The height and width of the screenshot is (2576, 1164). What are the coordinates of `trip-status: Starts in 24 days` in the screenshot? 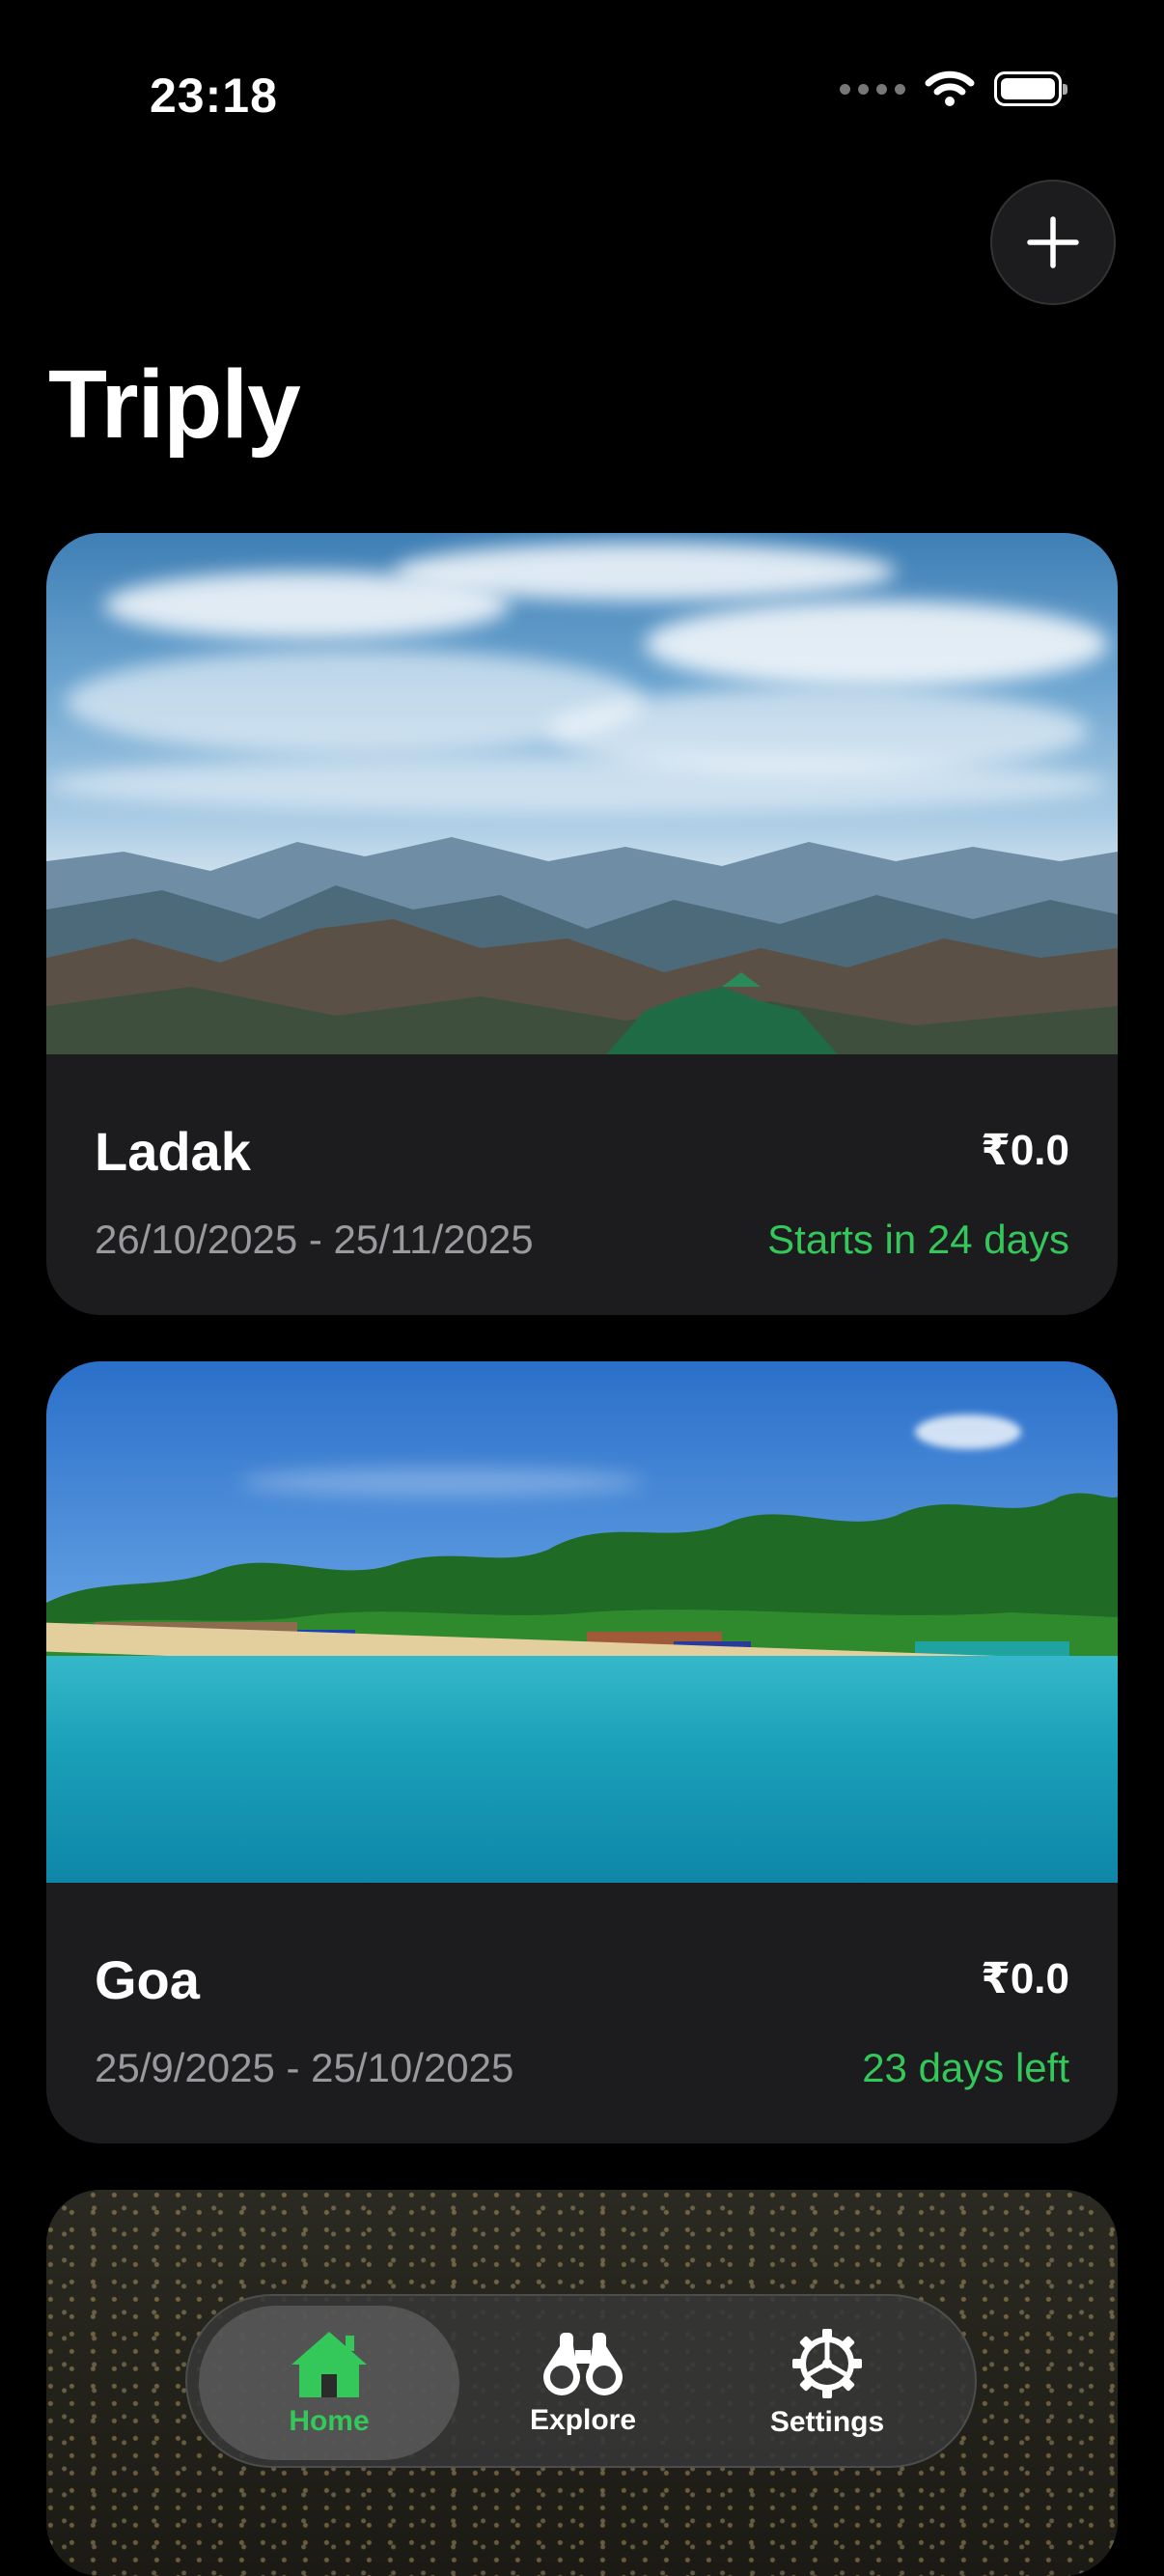 It's located at (918, 1240).